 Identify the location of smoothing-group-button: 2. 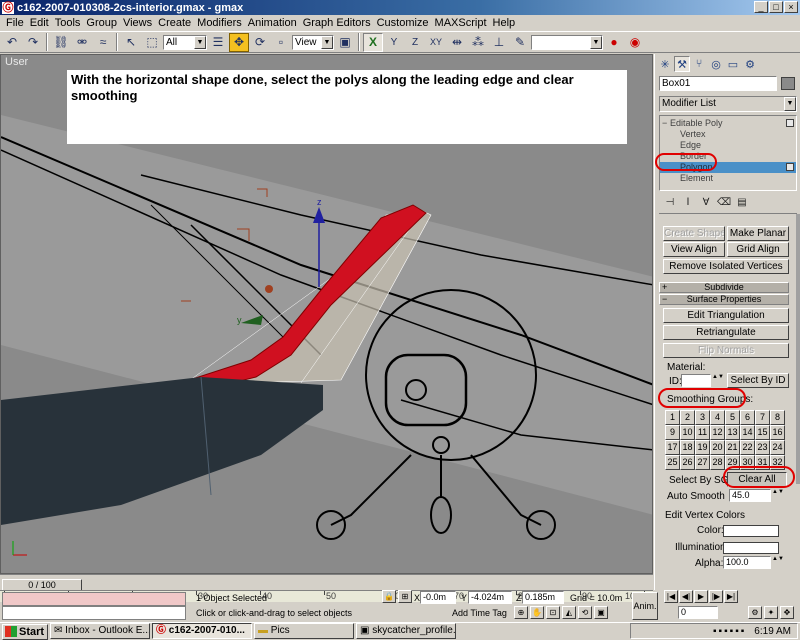
(687, 417).